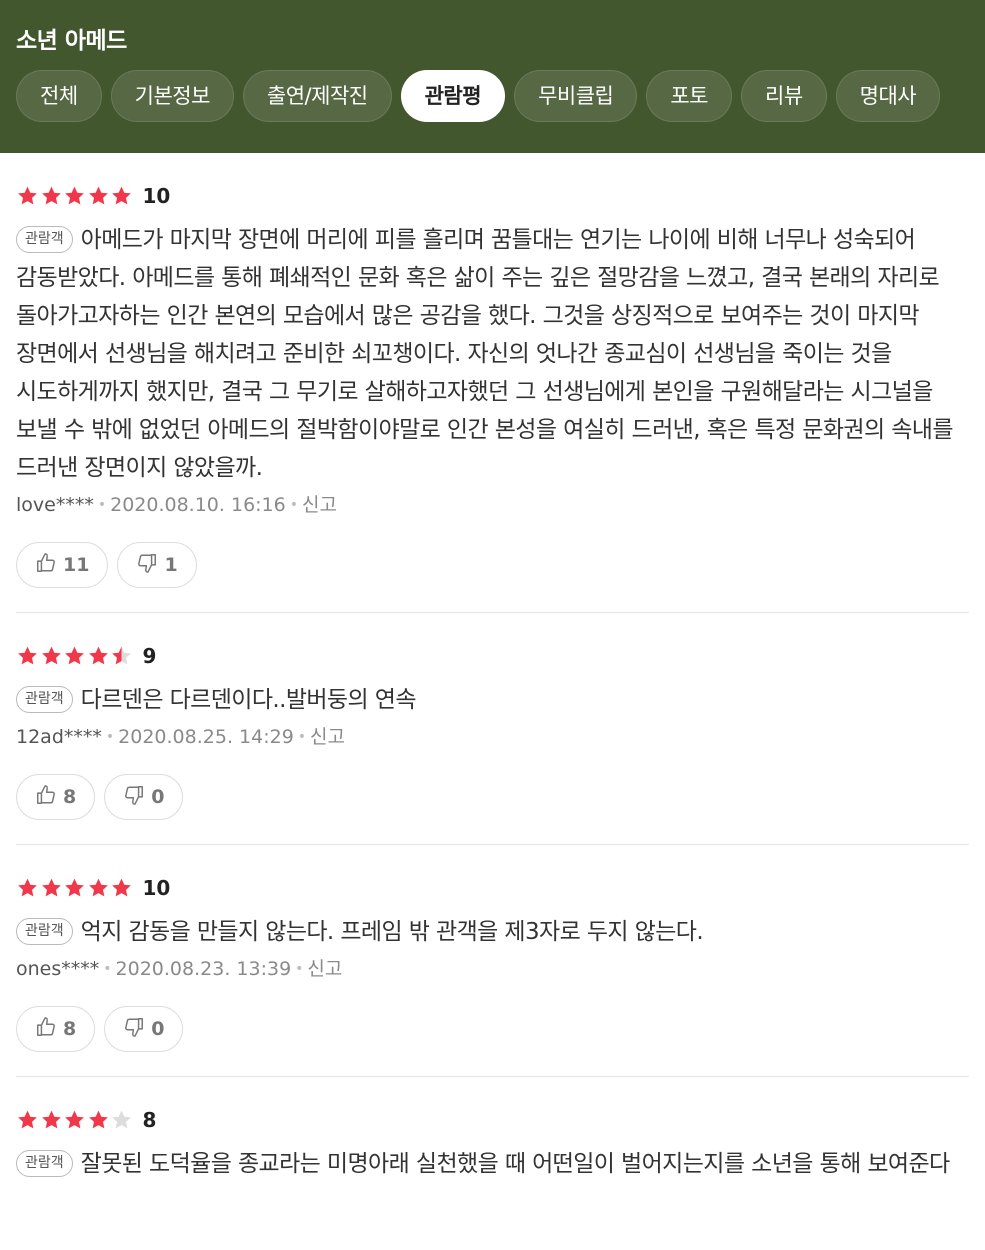  What do you see at coordinates (62, 565) in the screenshot?
I see `like-button: 11` at bounding box center [62, 565].